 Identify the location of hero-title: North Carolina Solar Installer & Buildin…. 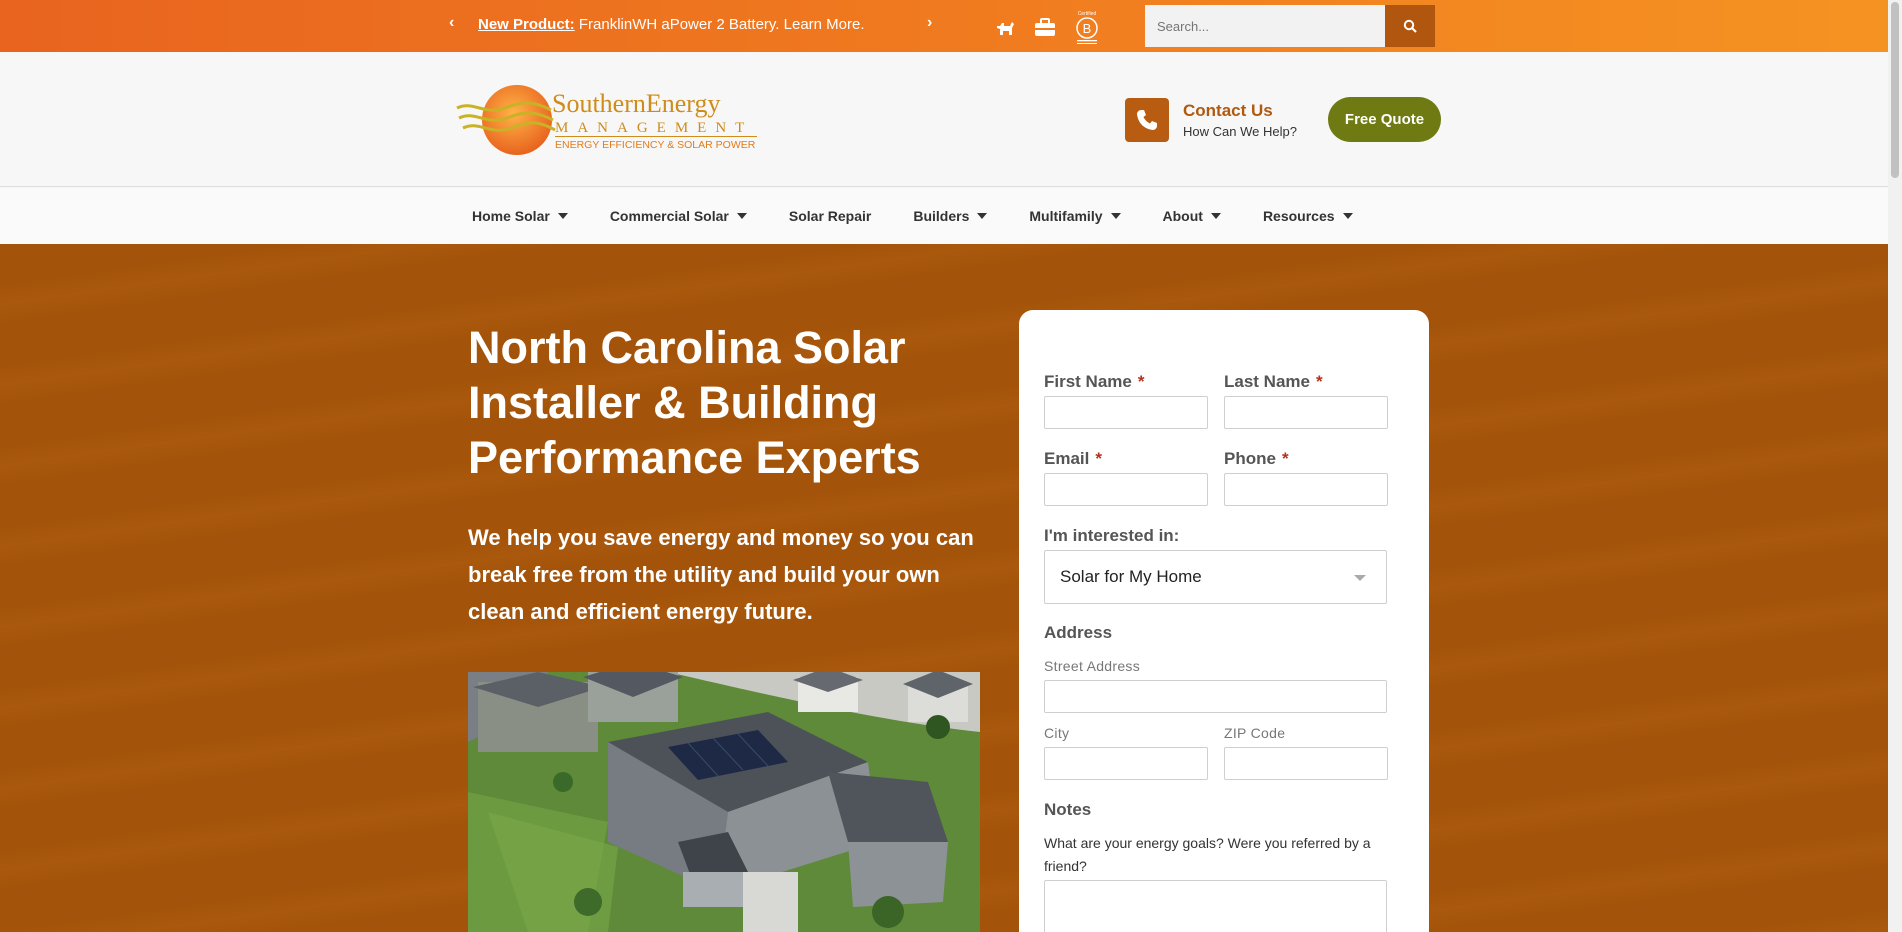
(694, 402).